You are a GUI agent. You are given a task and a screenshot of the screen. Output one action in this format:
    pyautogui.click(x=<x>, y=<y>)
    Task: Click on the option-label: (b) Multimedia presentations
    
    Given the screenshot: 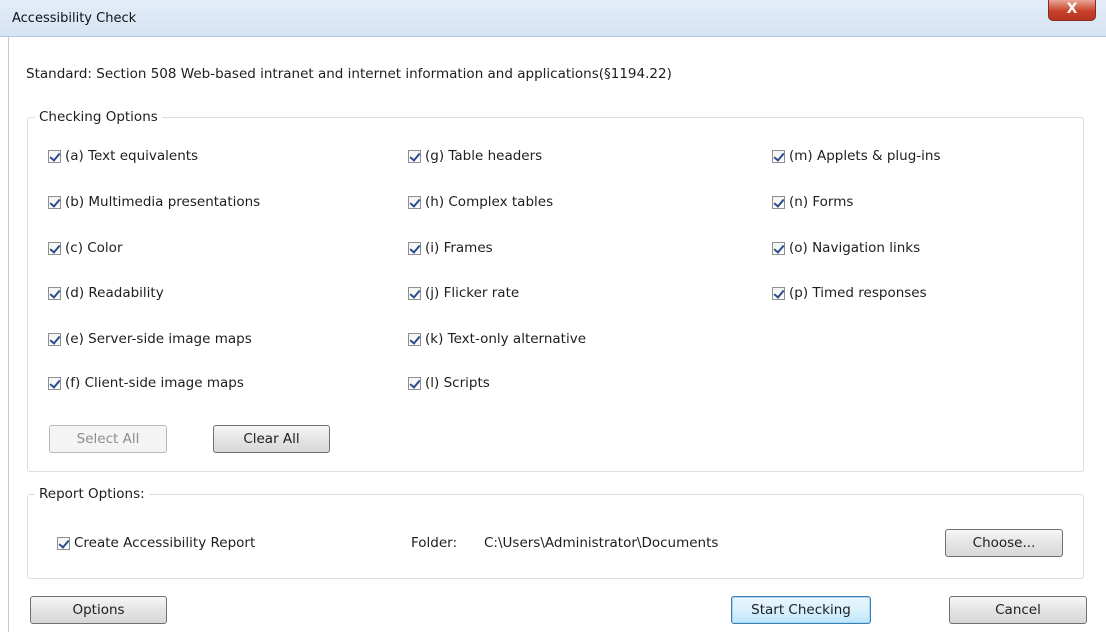 What is the action you would take?
    pyautogui.click(x=163, y=202)
    